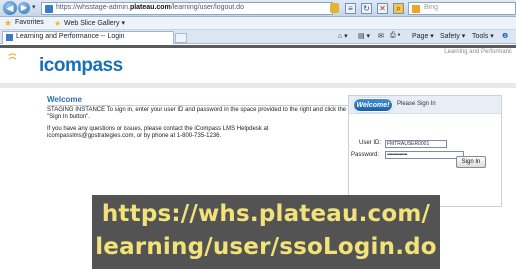 This screenshot has width=516, height=273. I want to click on welcome-badge: Welcome!, so click(373, 105).